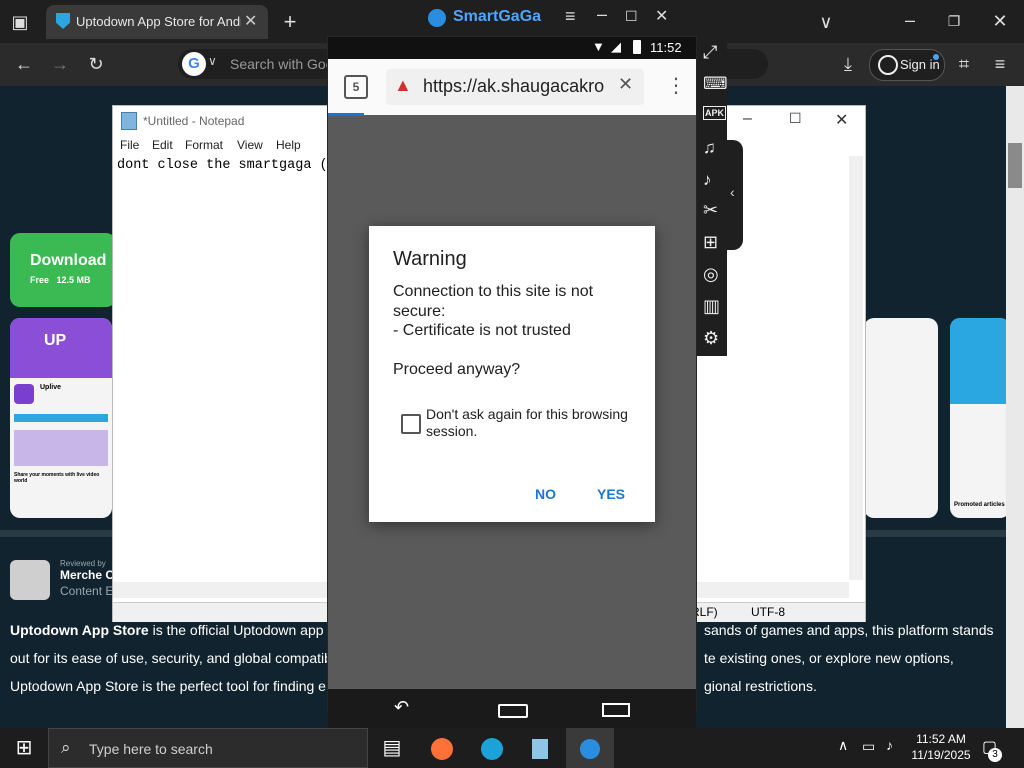 This screenshot has height=768, width=1024. I want to click on browser-tab: Uptodown App Store for Andro ✕, so click(157, 22).